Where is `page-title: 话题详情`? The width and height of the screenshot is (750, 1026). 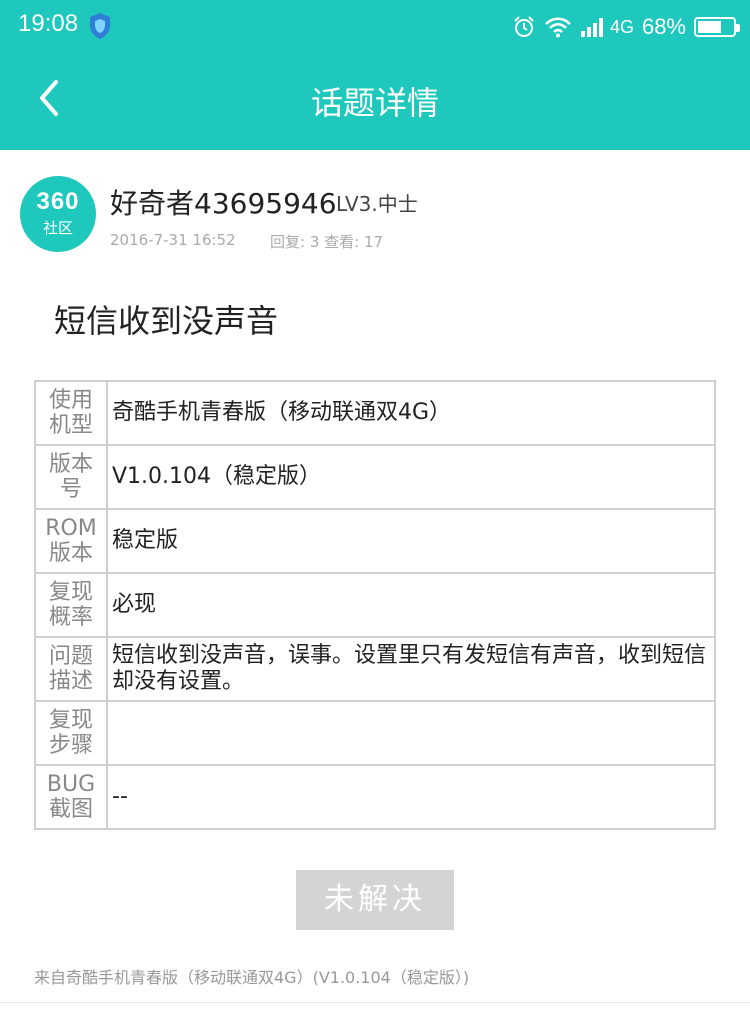 page-title: 话题详情 is located at coordinates (374, 103).